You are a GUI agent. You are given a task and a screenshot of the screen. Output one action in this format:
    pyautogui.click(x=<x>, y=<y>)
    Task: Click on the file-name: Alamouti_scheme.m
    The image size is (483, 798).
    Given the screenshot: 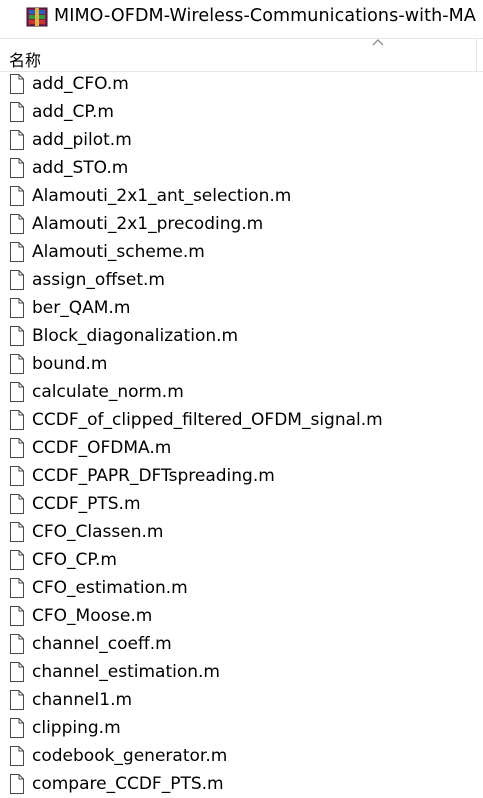 What is the action you would take?
    pyautogui.click(x=118, y=252)
    